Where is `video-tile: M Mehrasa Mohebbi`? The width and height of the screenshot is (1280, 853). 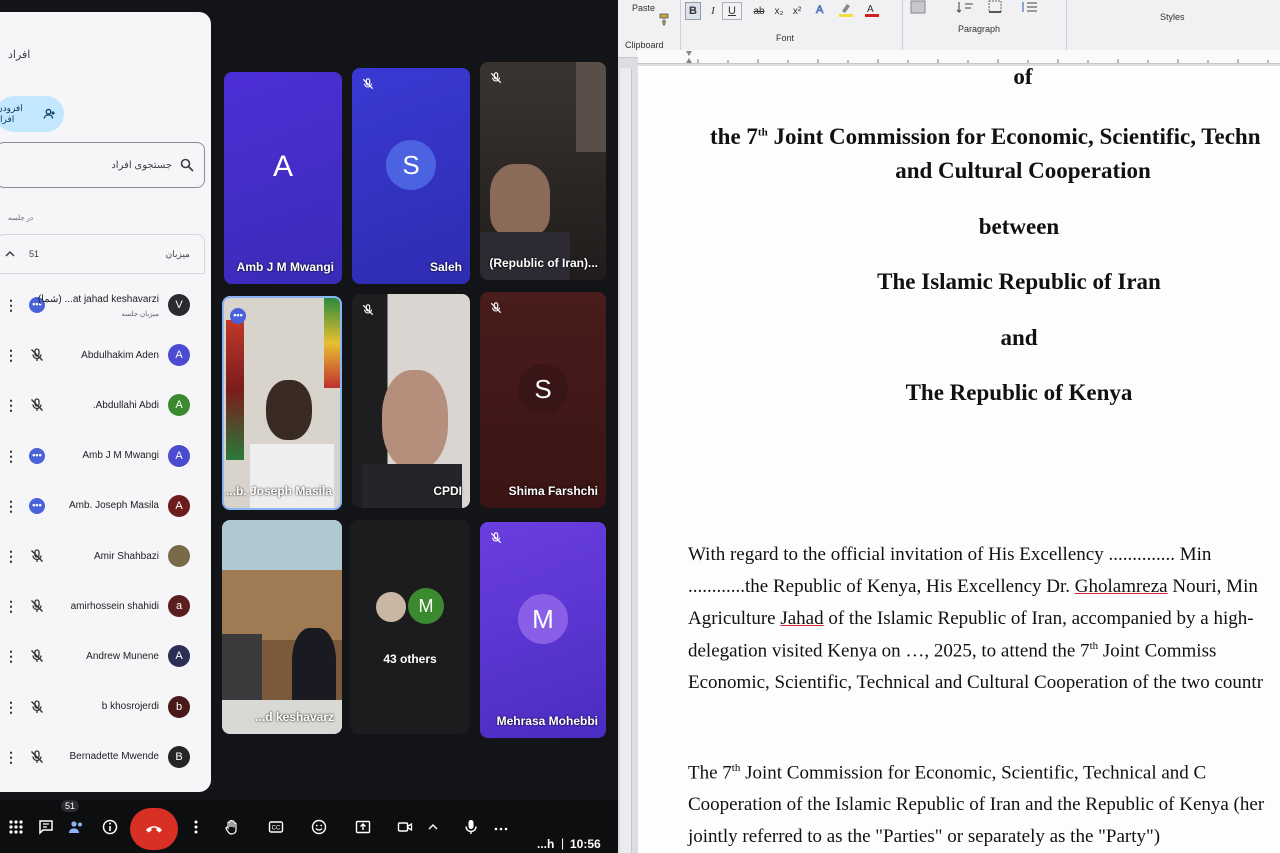
video-tile: M Mehrasa Mohebbi is located at coordinates (543, 630).